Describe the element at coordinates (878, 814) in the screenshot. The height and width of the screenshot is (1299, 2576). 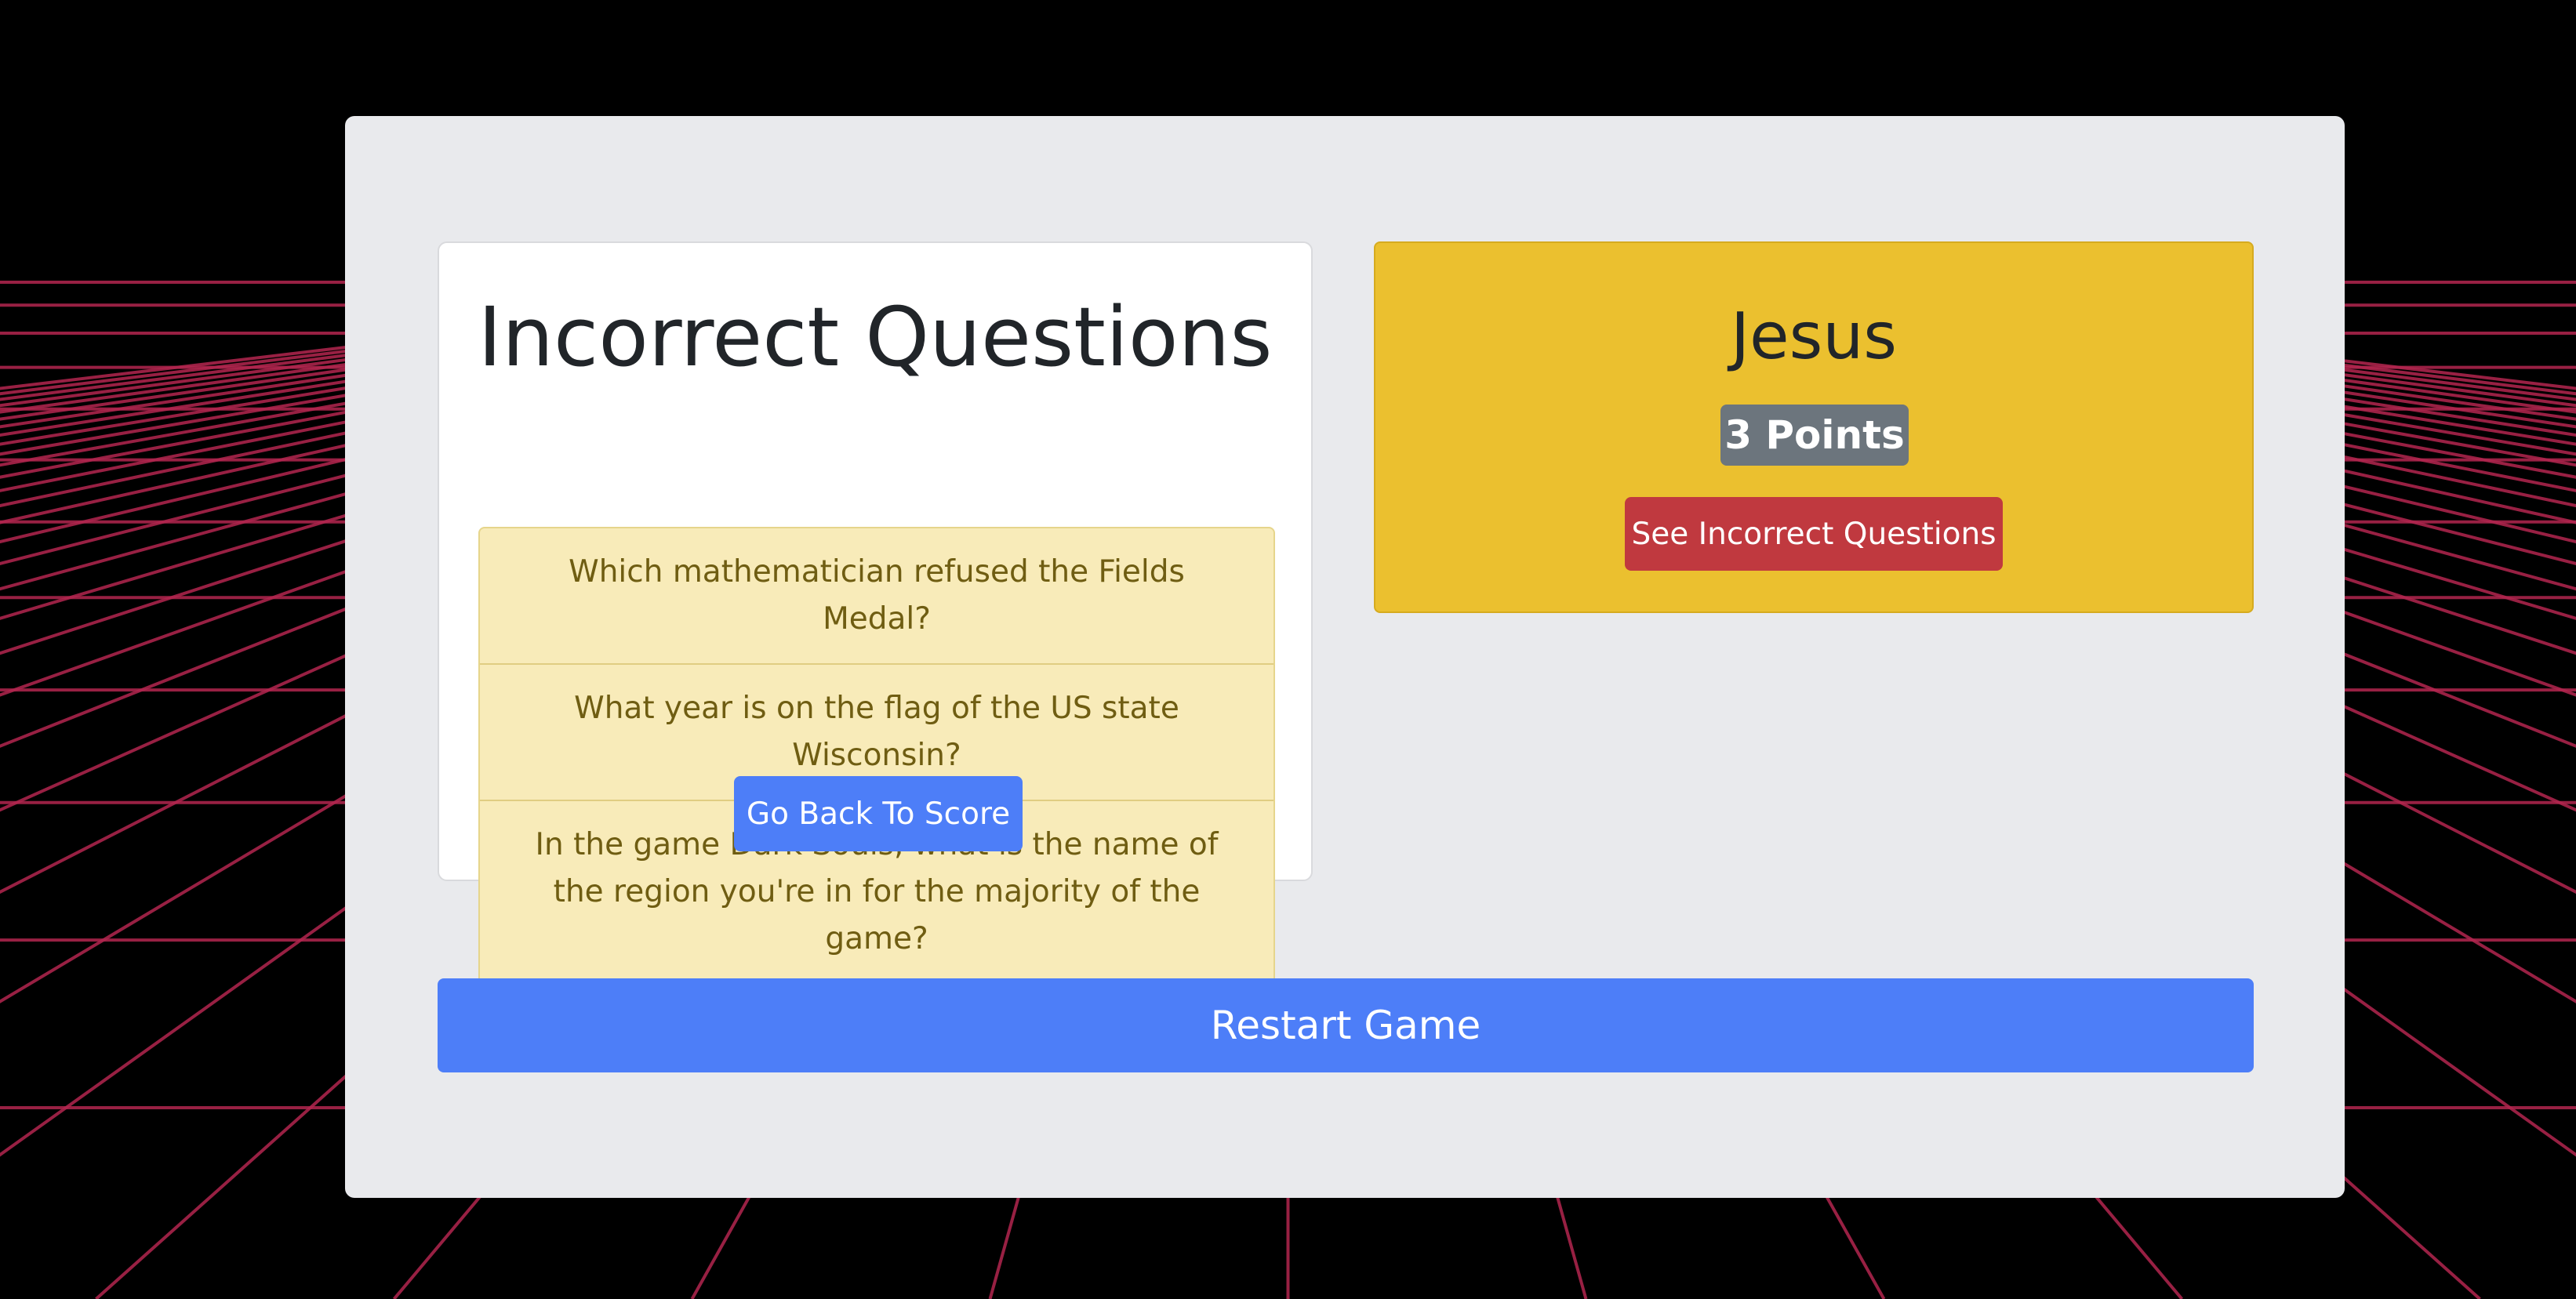
I see `go-back-to-score-button: Go Back To Score` at that location.